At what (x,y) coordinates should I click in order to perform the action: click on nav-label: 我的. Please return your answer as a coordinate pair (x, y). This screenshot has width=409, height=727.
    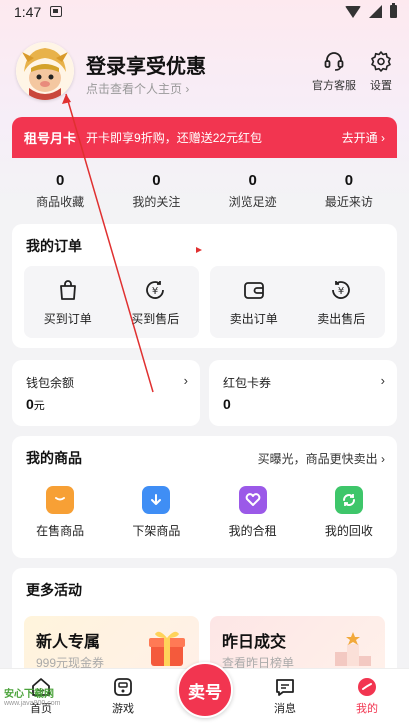
    Looking at the image, I should click on (367, 709).